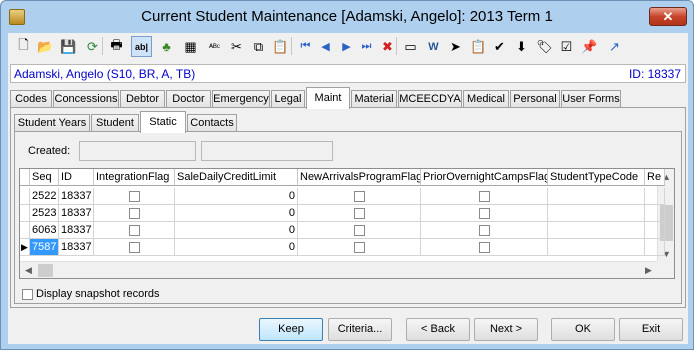 The height and width of the screenshot is (350, 694). I want to click on tab-legal: Legal, so click(288, 99).